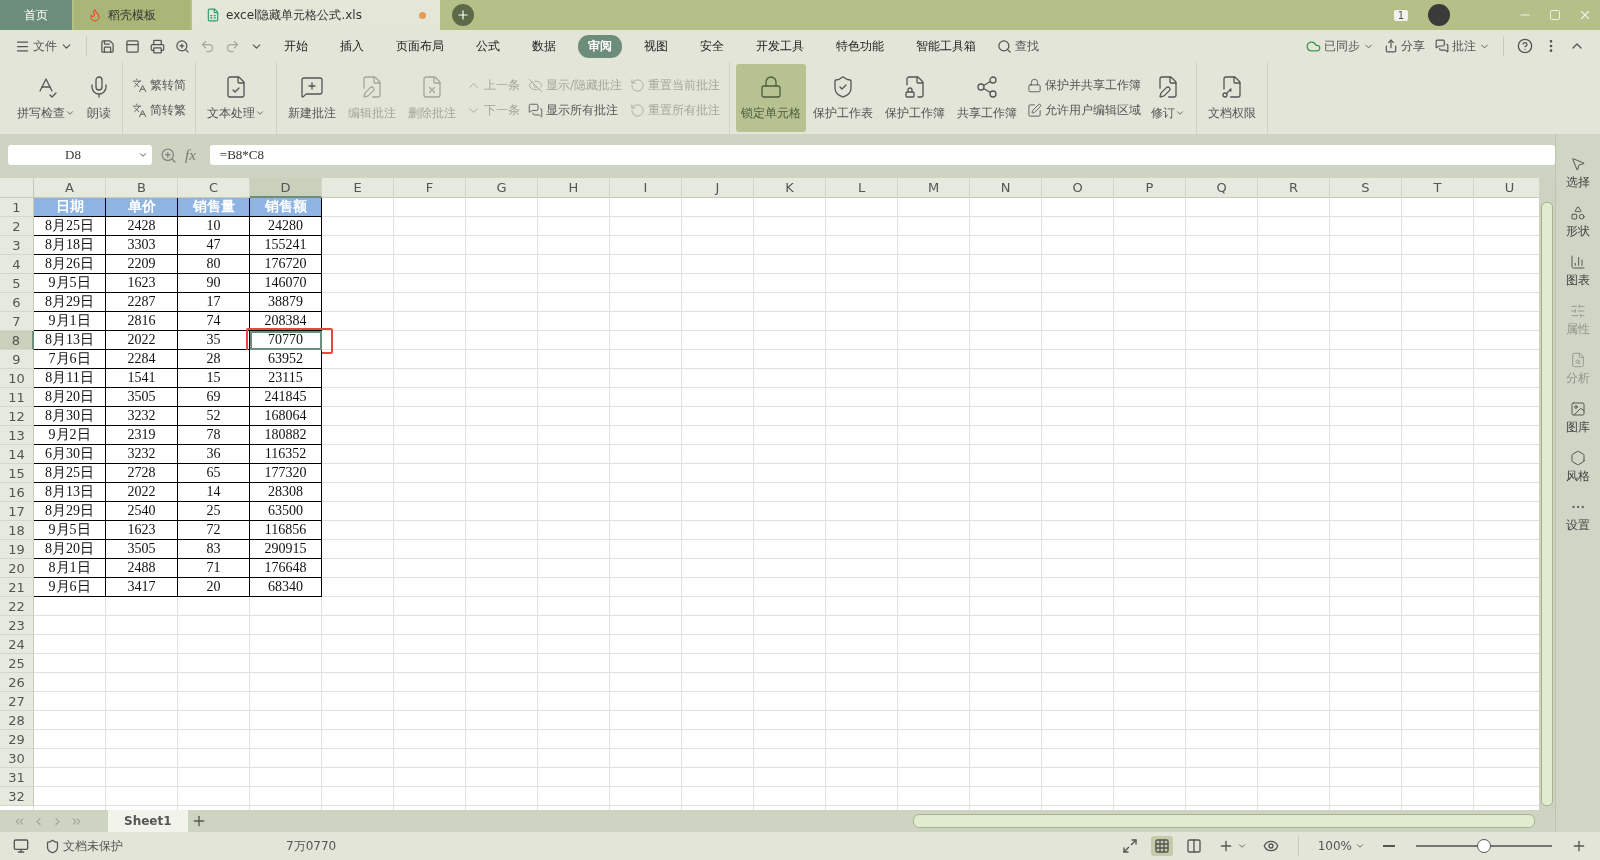 The height and width of the screenshot is (860, 1600). What do you see at coordinates (1439, 15) in the screenshot?
I see `avatar` at bounding box center [1439, 15].